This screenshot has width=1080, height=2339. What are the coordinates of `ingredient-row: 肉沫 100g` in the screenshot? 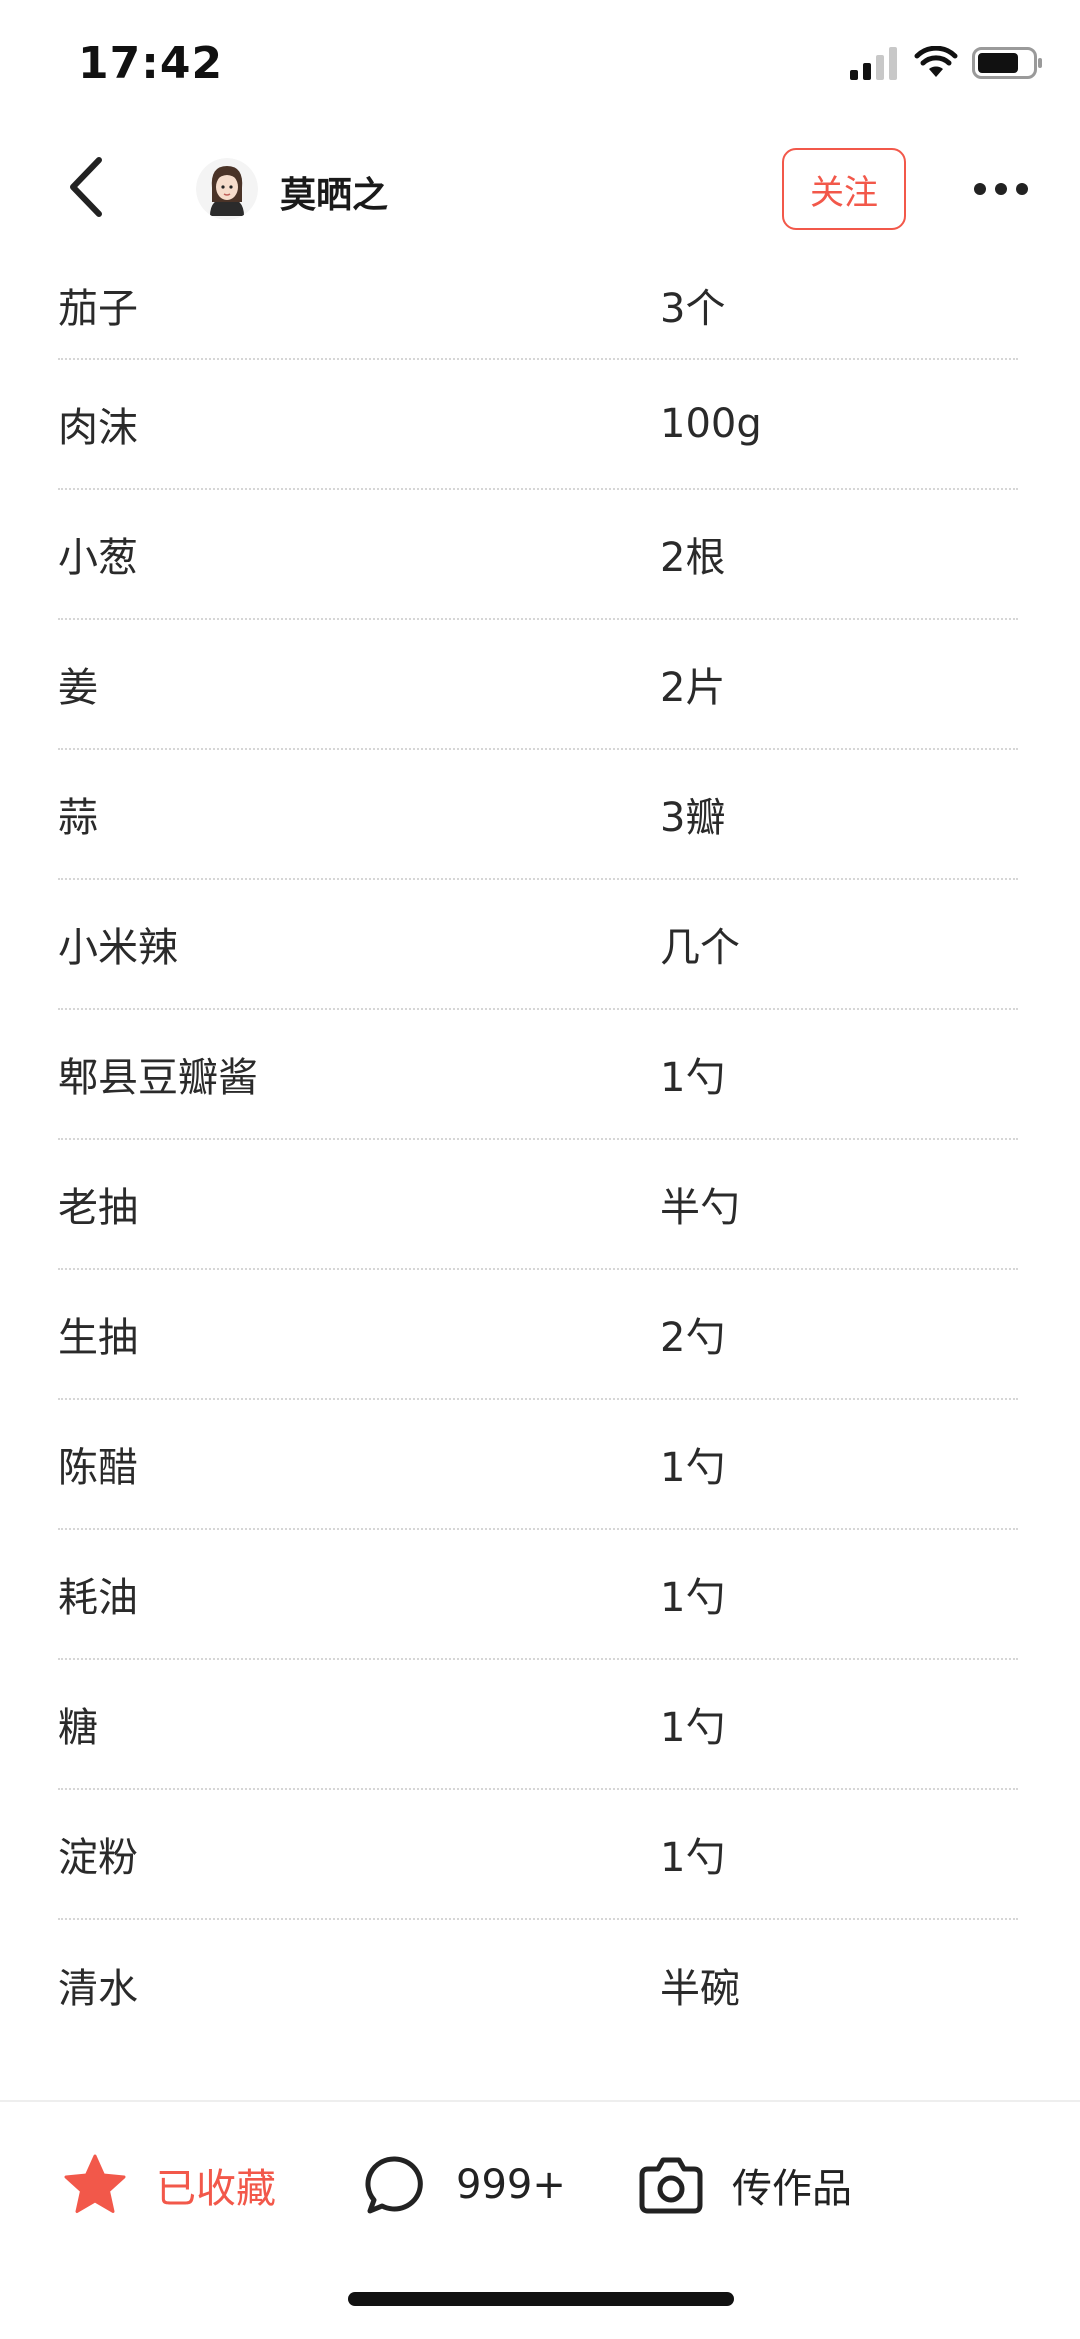 It's located at (538, 425).